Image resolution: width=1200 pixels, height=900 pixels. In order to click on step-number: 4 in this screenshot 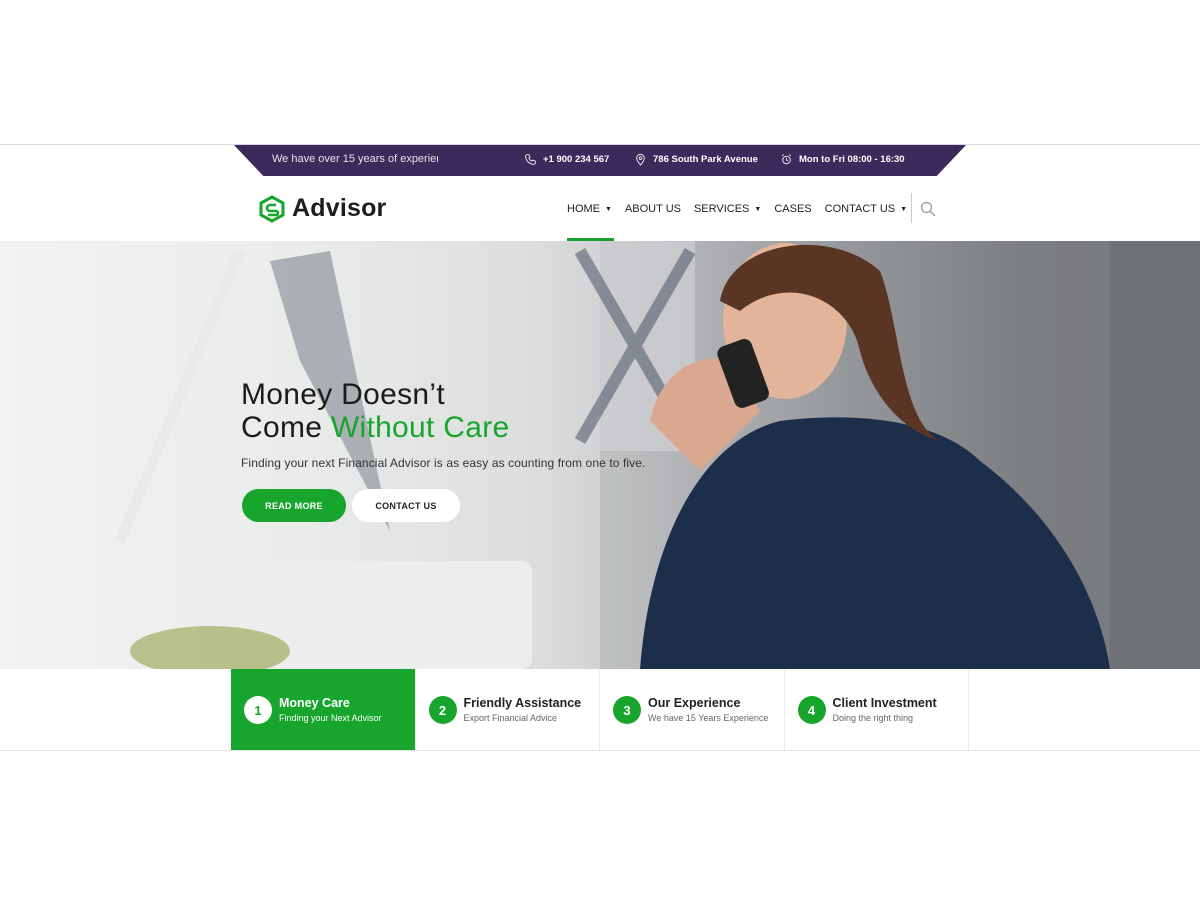, I will do `click(811, 710)`.